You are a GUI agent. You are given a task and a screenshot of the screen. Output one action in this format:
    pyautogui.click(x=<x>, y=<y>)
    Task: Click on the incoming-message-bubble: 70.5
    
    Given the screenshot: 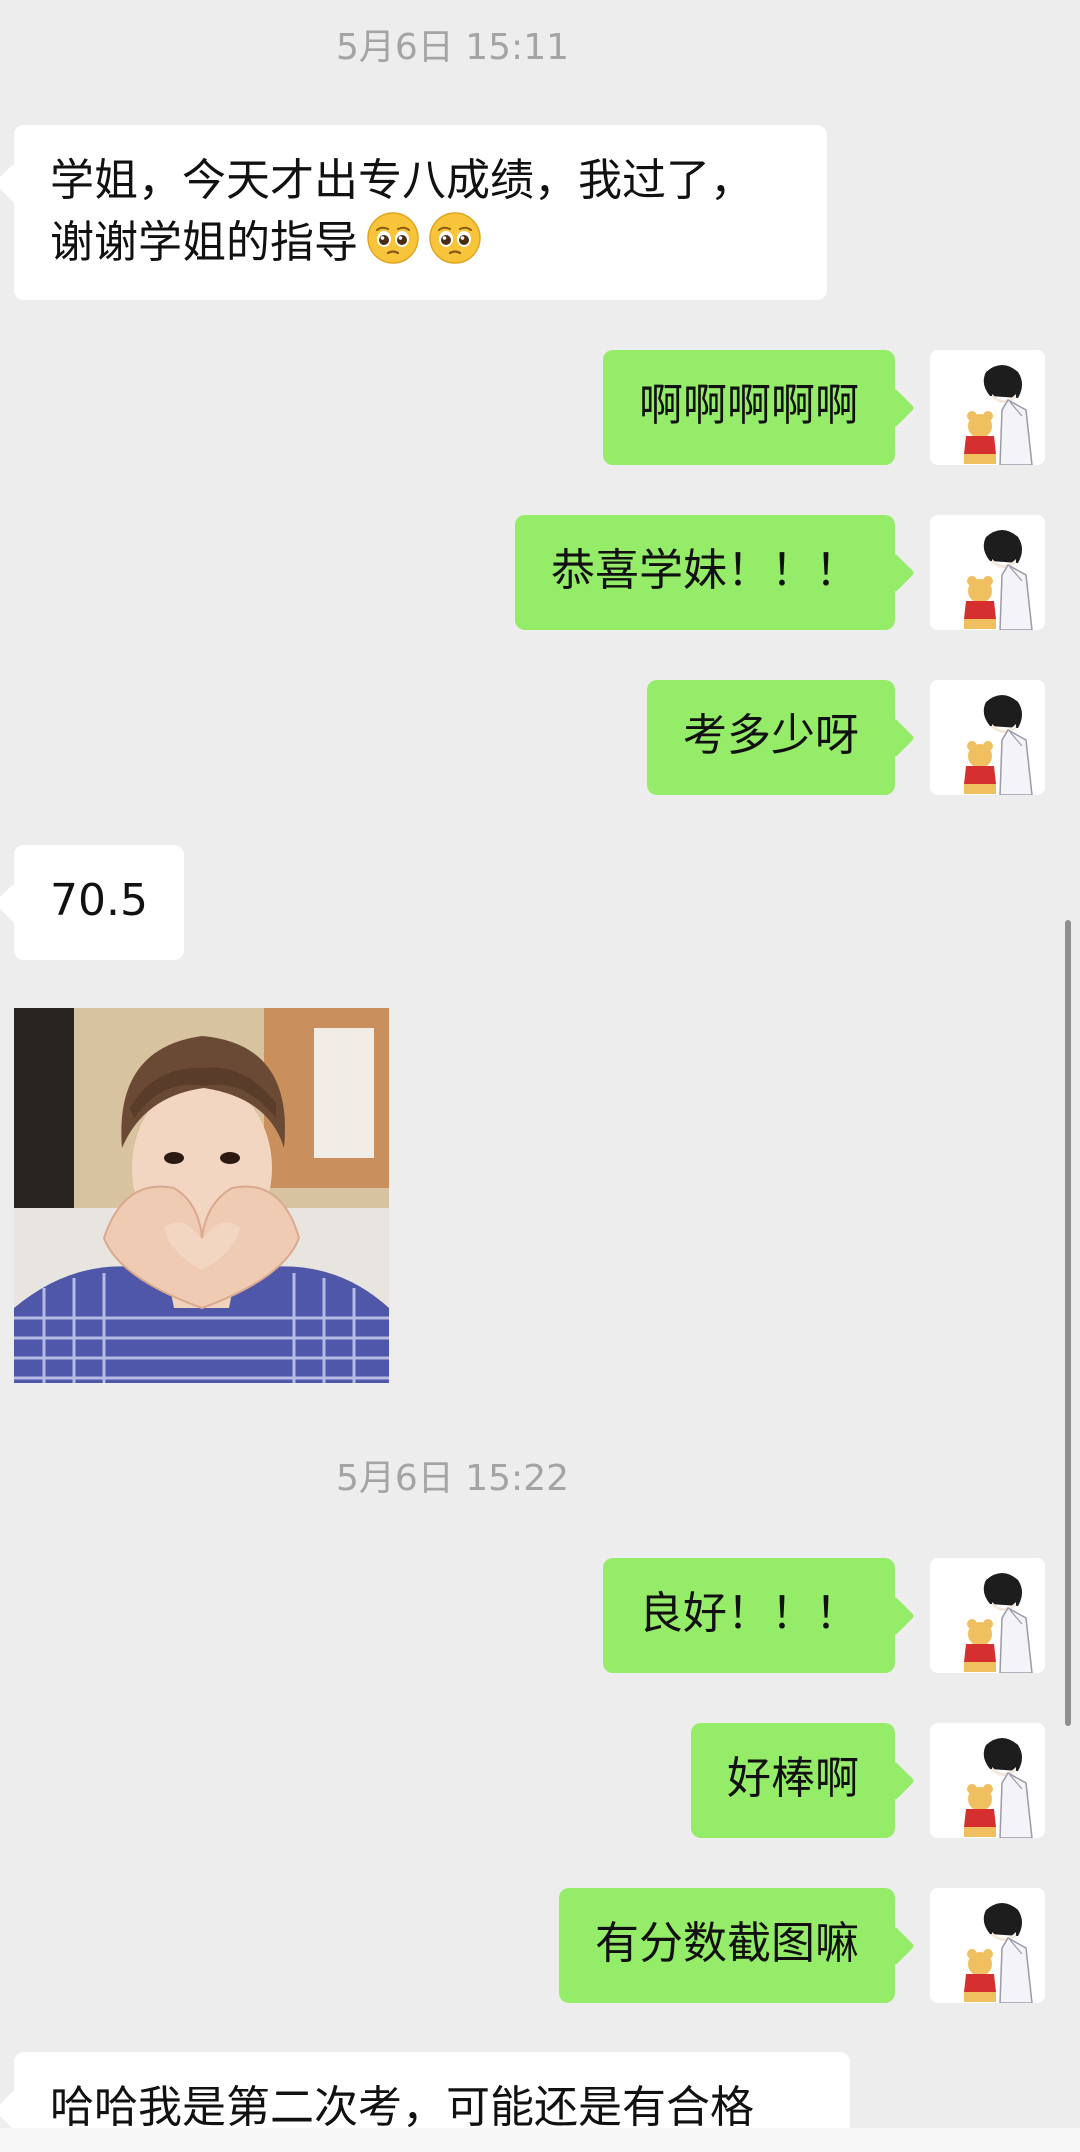 What is the action you would take?
    pyautogui.click(x=99, y=902)
    